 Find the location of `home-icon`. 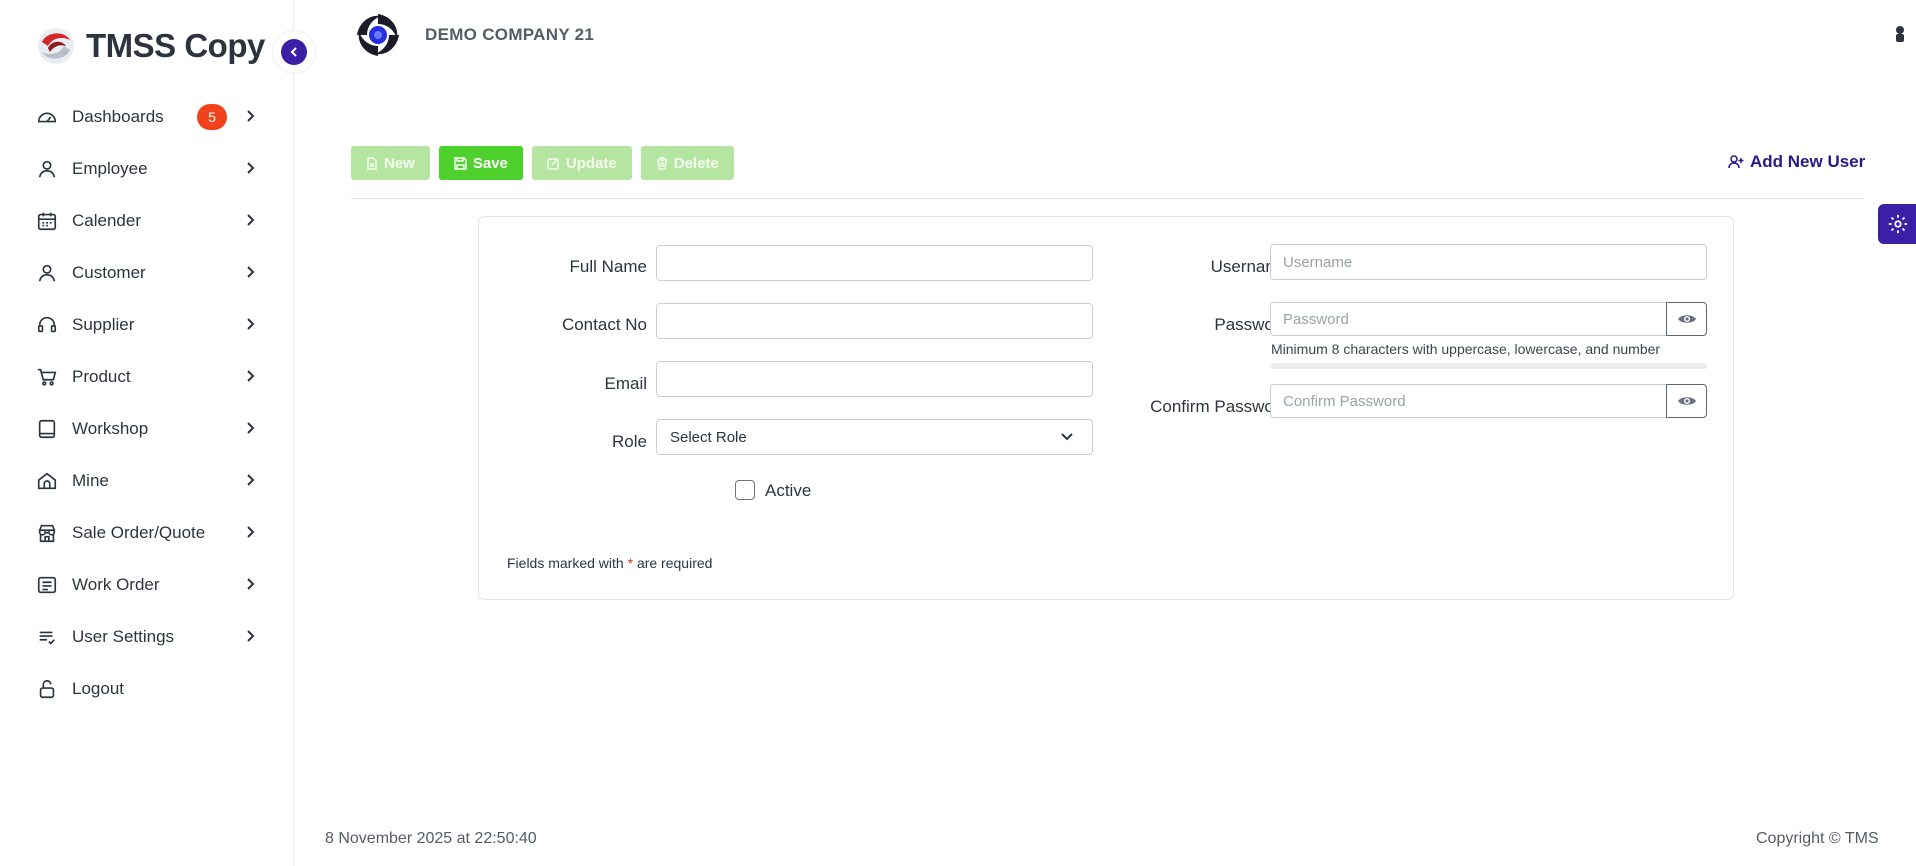

home-icon is located at coordinates (47, 481).